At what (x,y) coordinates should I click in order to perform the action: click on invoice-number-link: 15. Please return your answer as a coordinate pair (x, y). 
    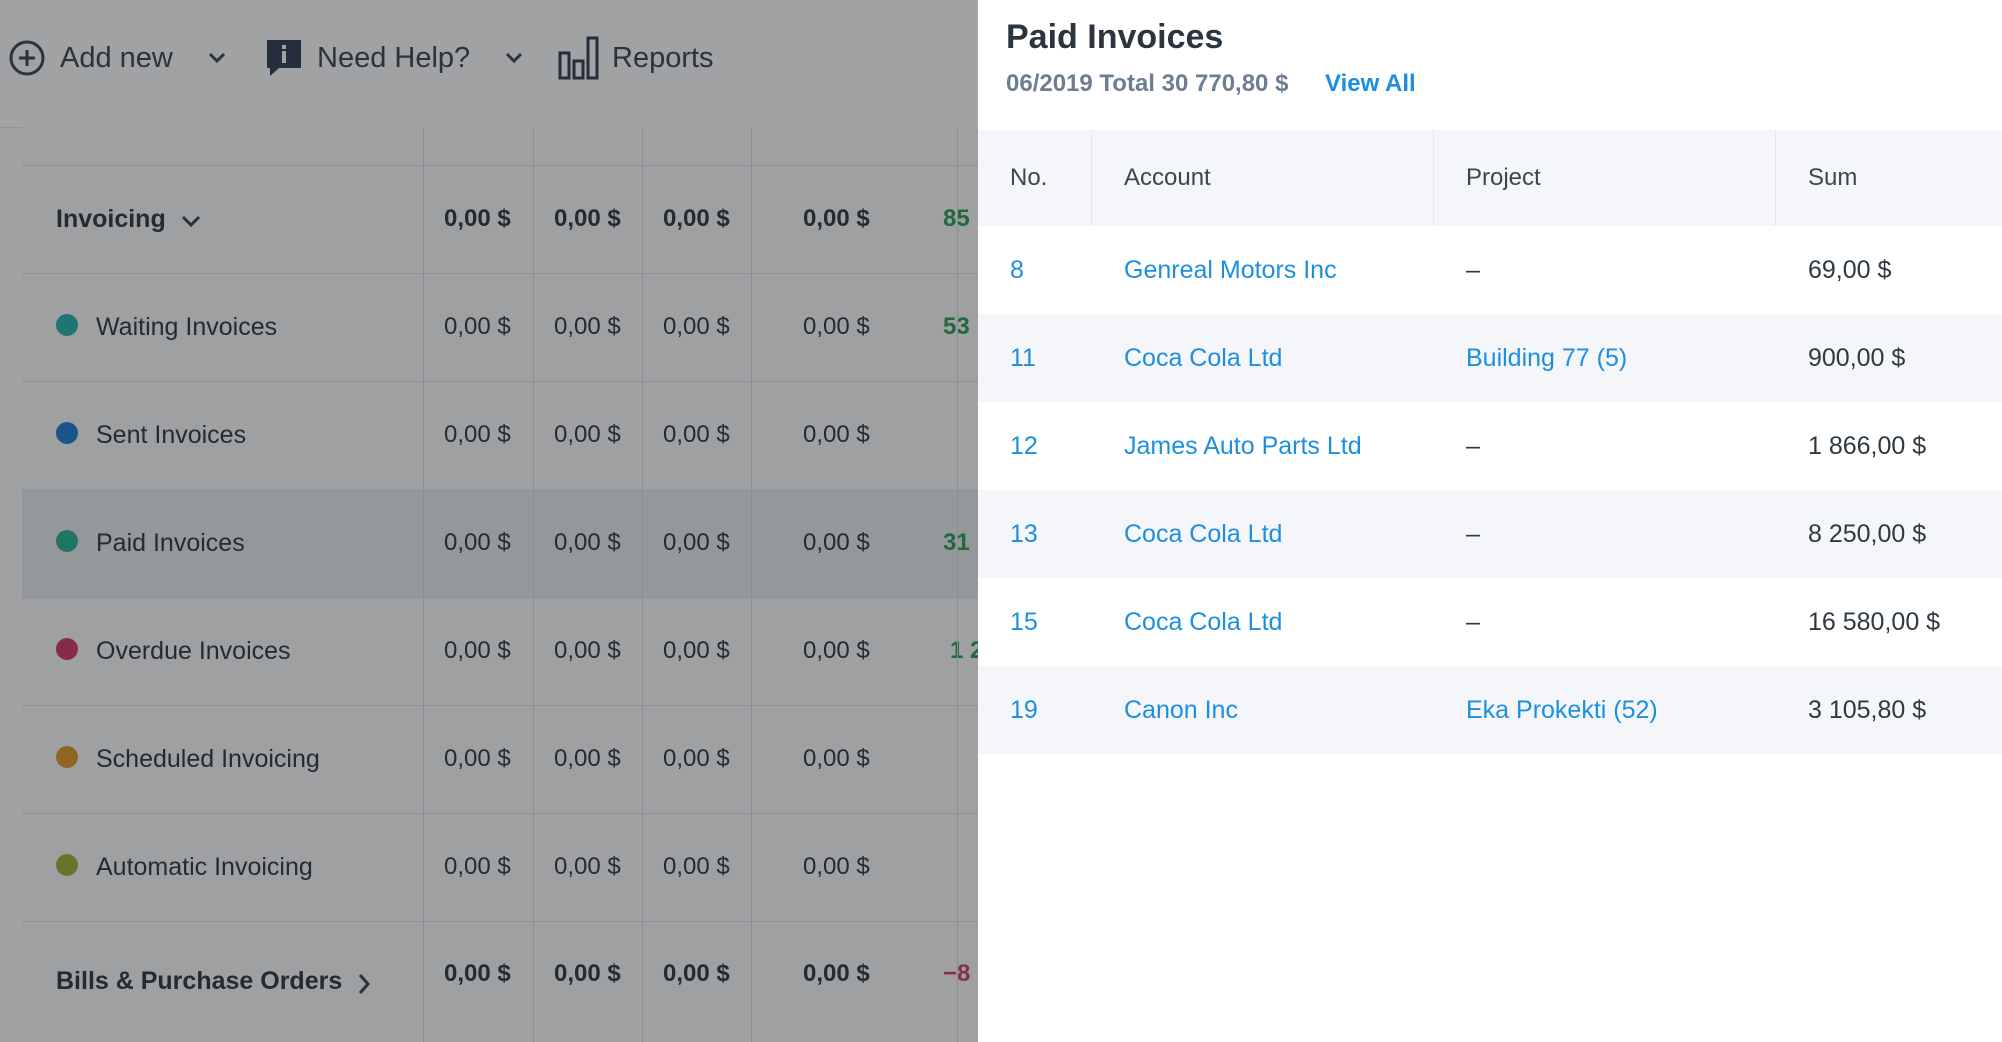
    Looking at the image, I should click on (1024, 622).